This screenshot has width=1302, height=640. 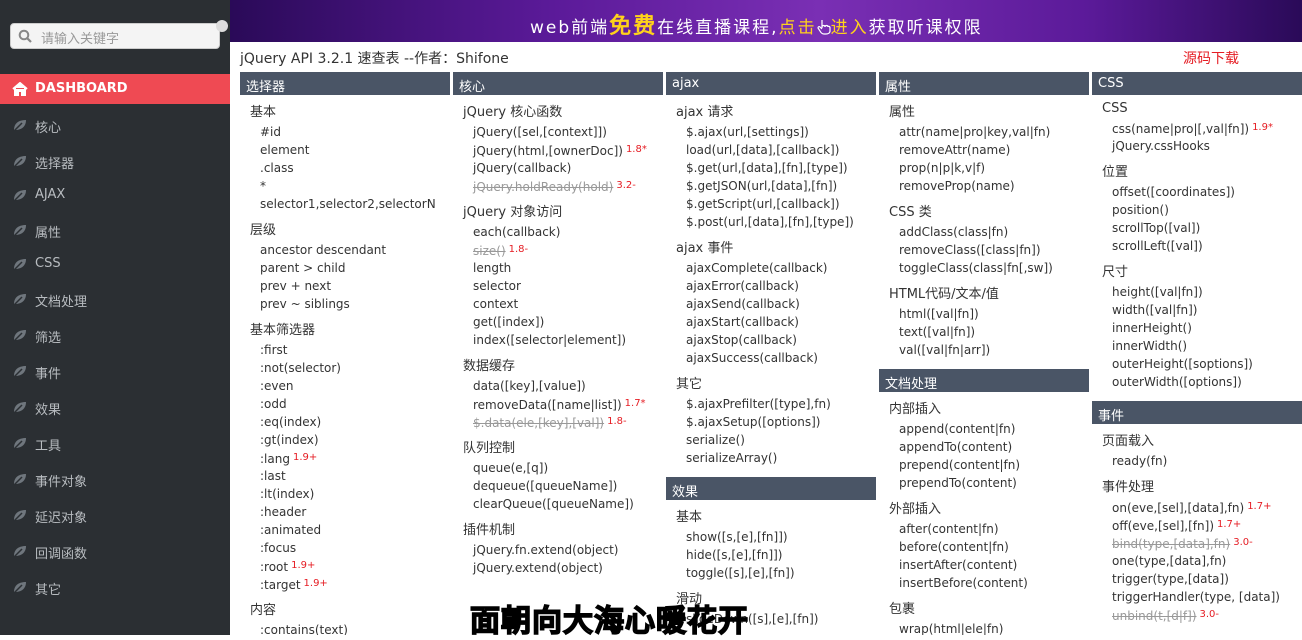 I want to click on api-item: size() 1.8-, so click(x=568, y=250).